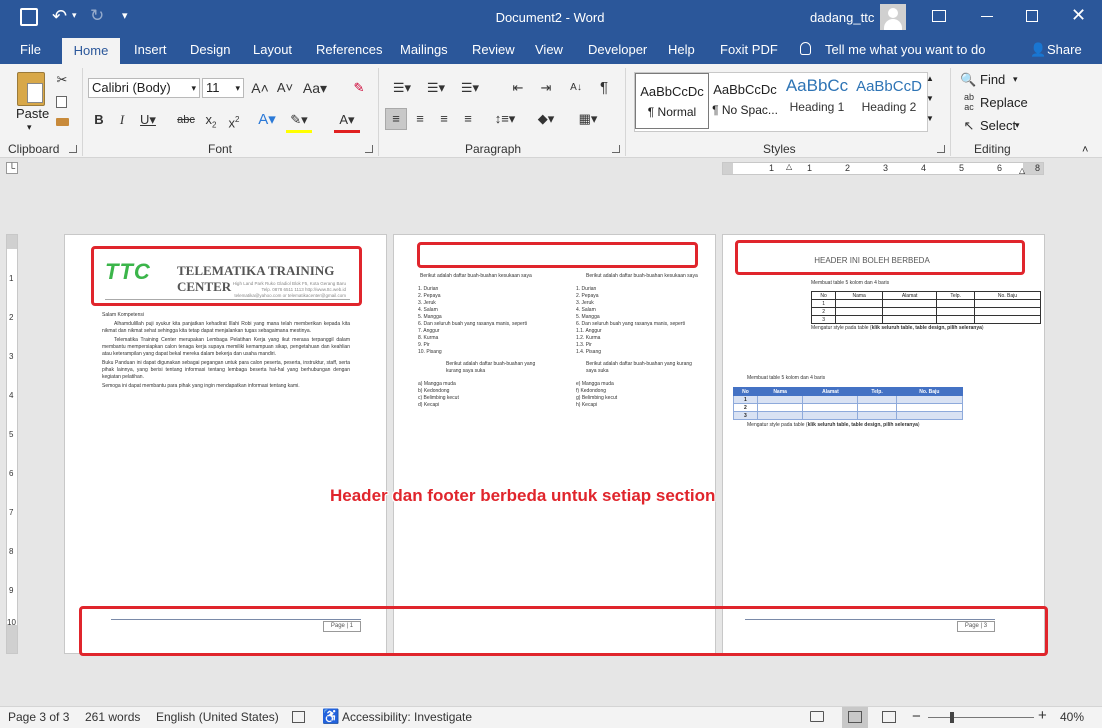 This screenshot has width=1102, height=728. I want to click on tab-home: Home, so click(91, 51).